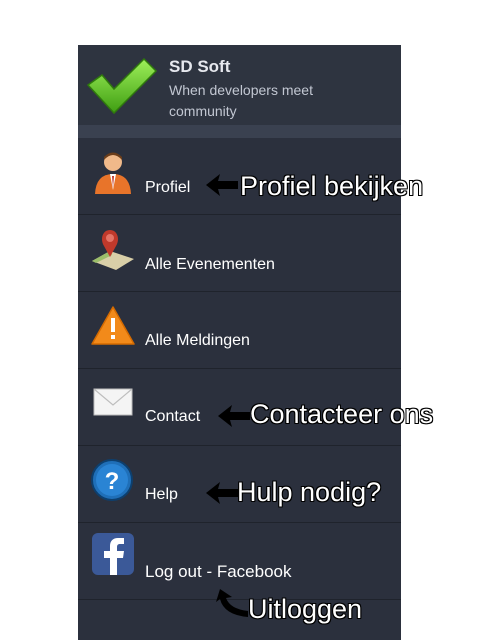 This screenshot has height=640, width=480. I want to click on warning-icon, so click(113, 325).